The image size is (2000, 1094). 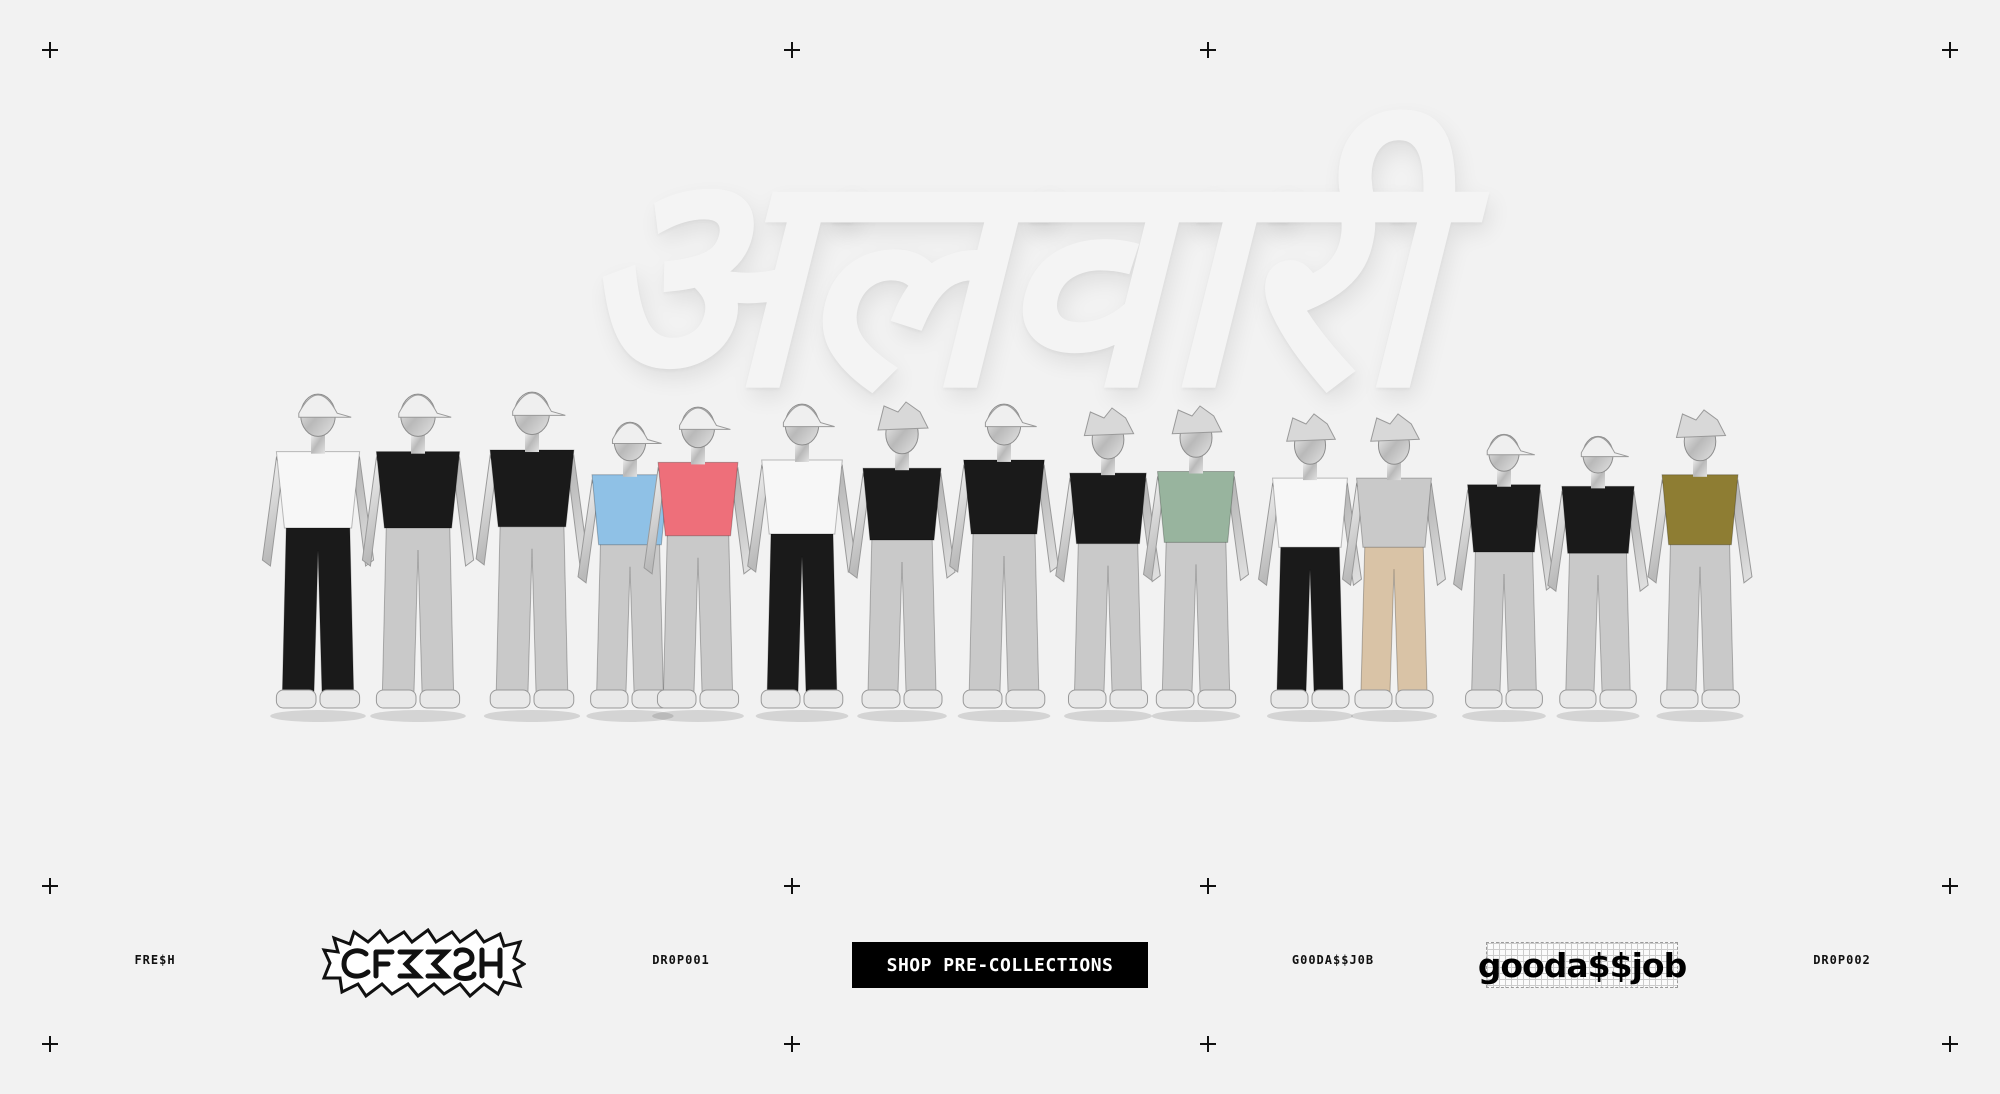 I want to click on fresh-label: FRE$H, so click(x=154, y=960).